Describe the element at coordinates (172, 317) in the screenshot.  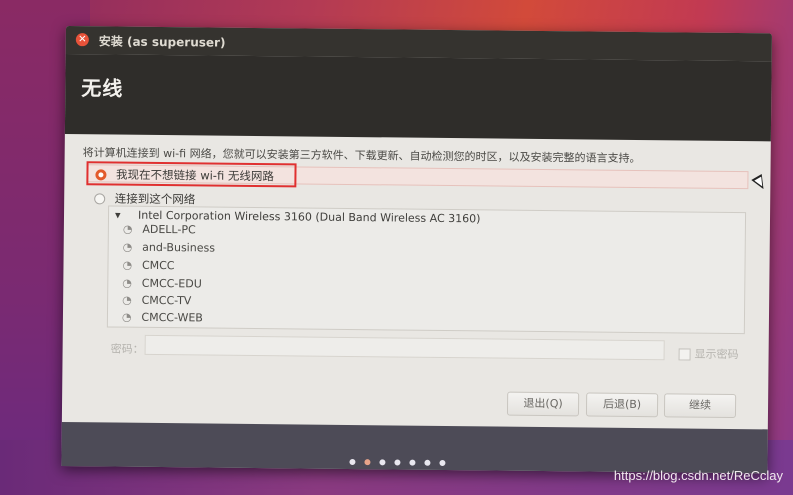
I see `network-name: CMCC-WEB` at that location.